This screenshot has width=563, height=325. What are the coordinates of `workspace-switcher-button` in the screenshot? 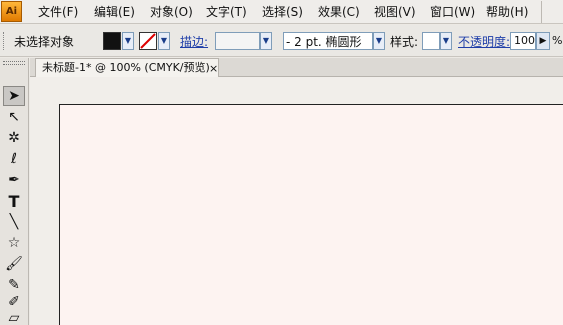 It's located at (552, 12).